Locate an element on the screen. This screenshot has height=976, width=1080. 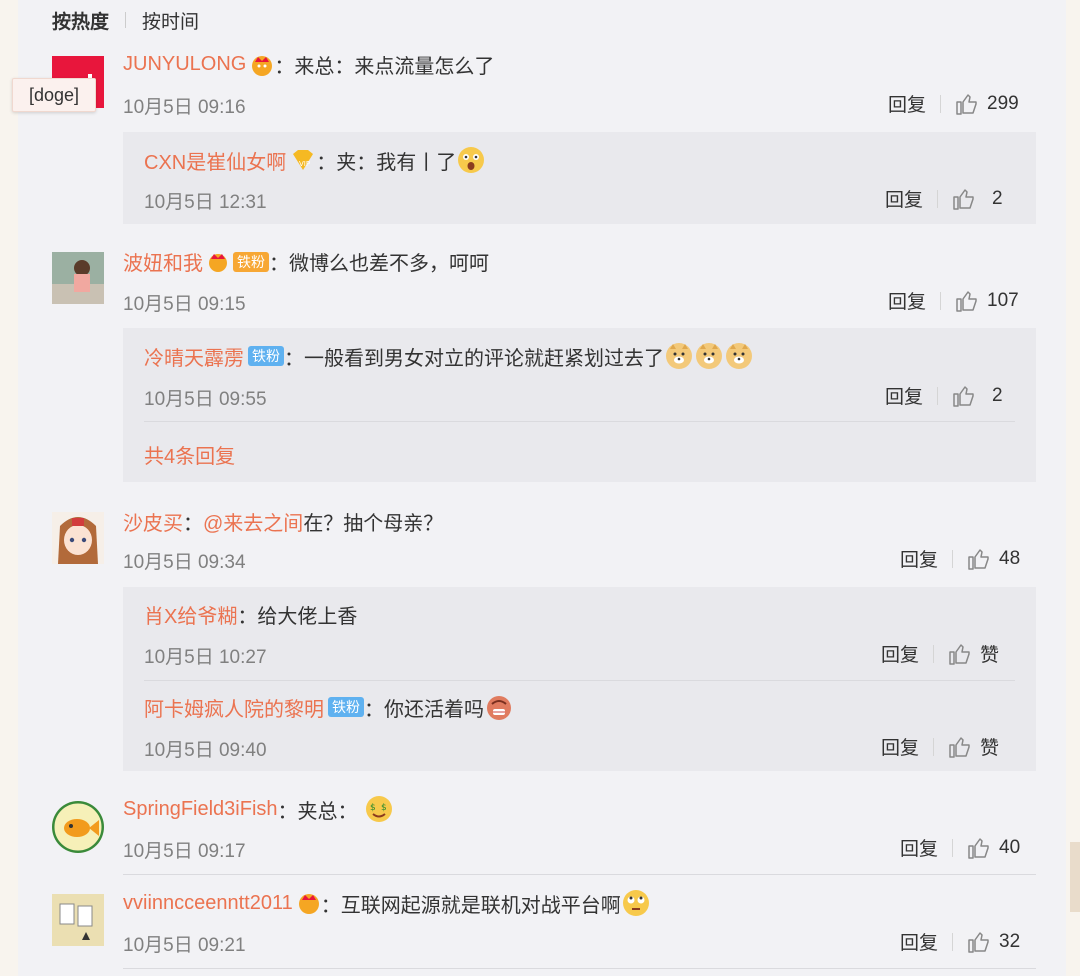
reply-username-link: CXN是崔仙女啊 is located at coordinates (215, 160).